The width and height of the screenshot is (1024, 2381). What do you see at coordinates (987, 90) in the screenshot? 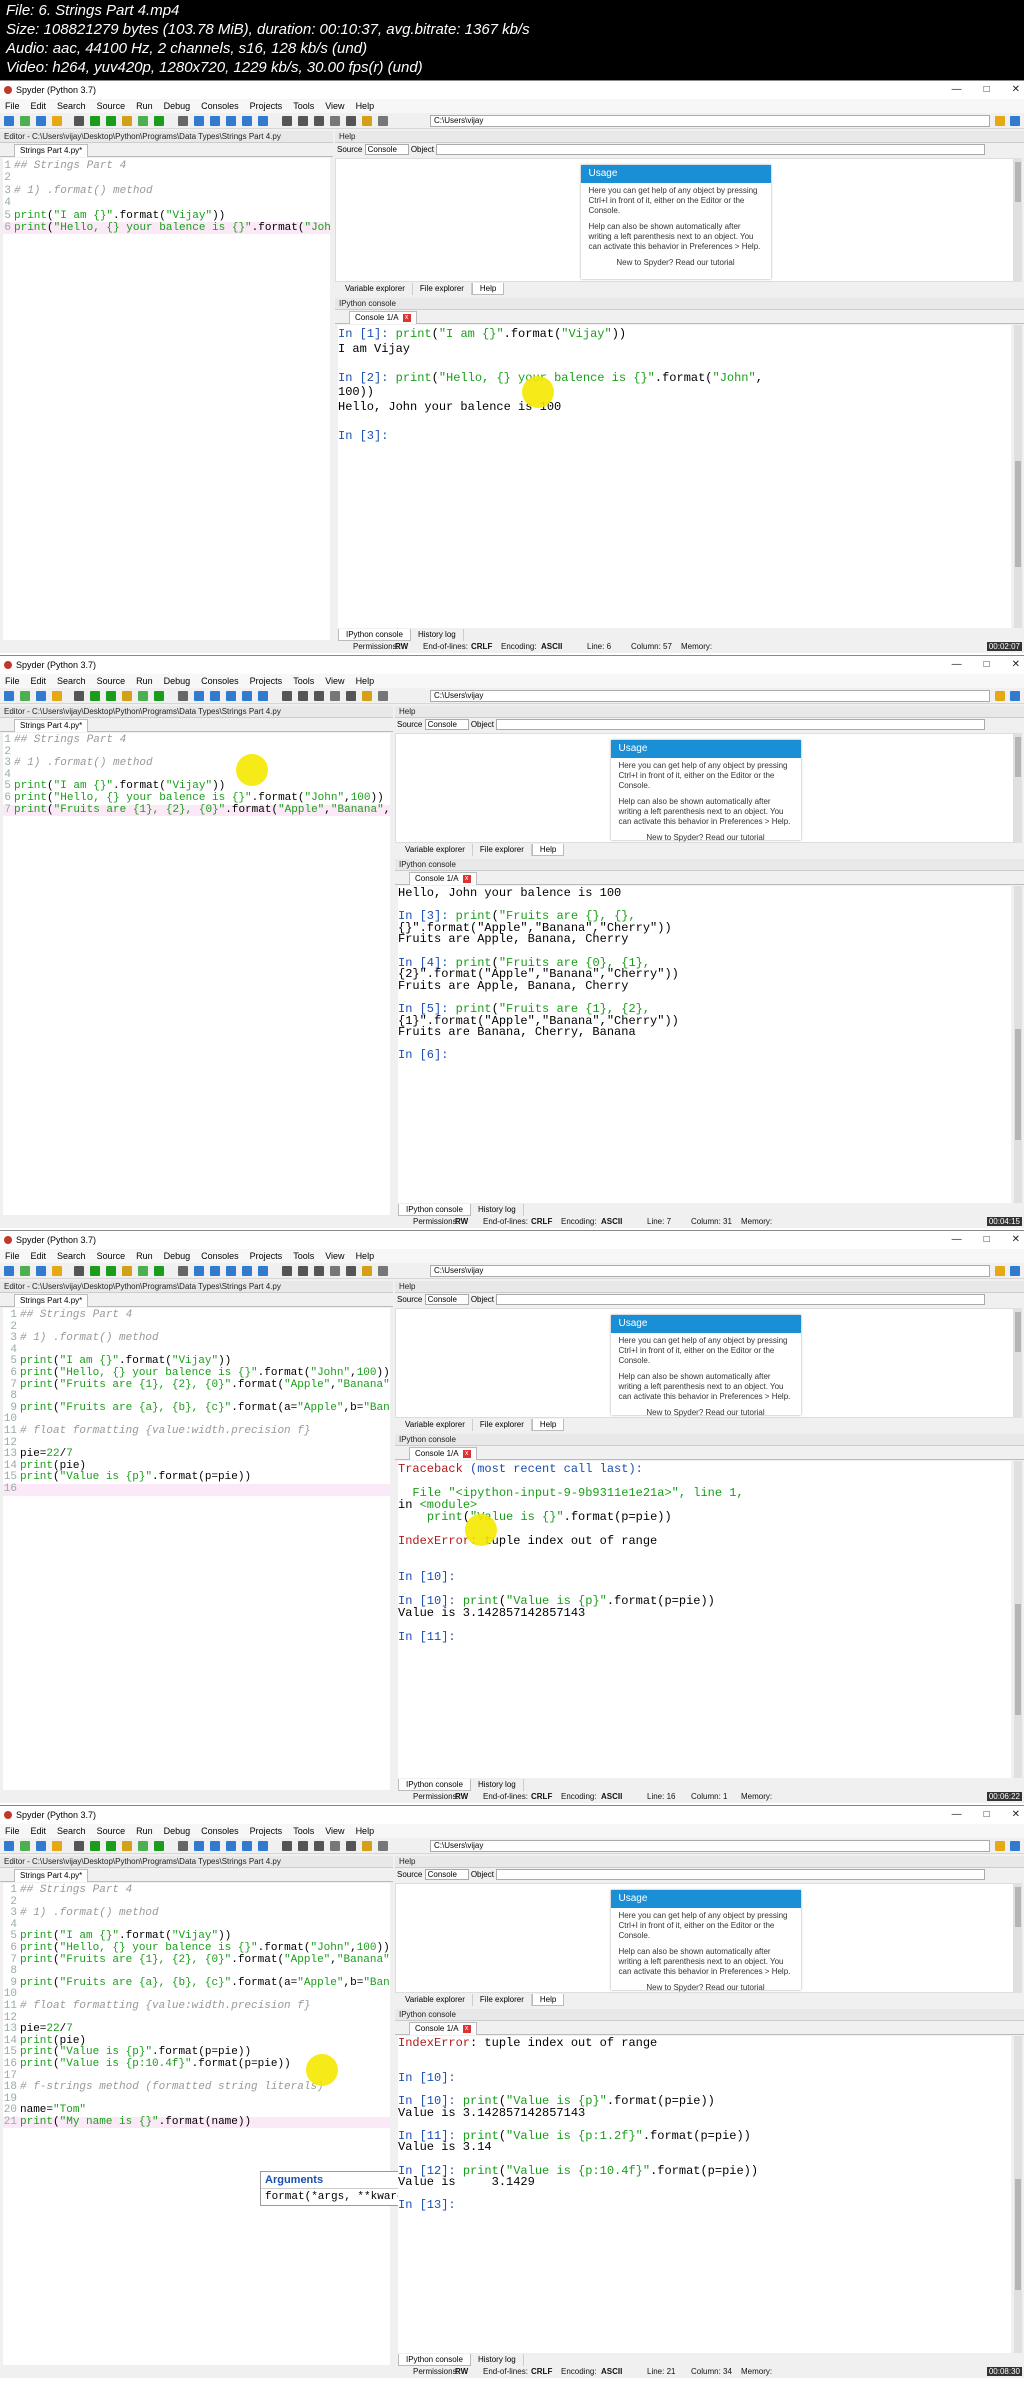
I see `maximize-icon: □` at bounding box center [987, 90].